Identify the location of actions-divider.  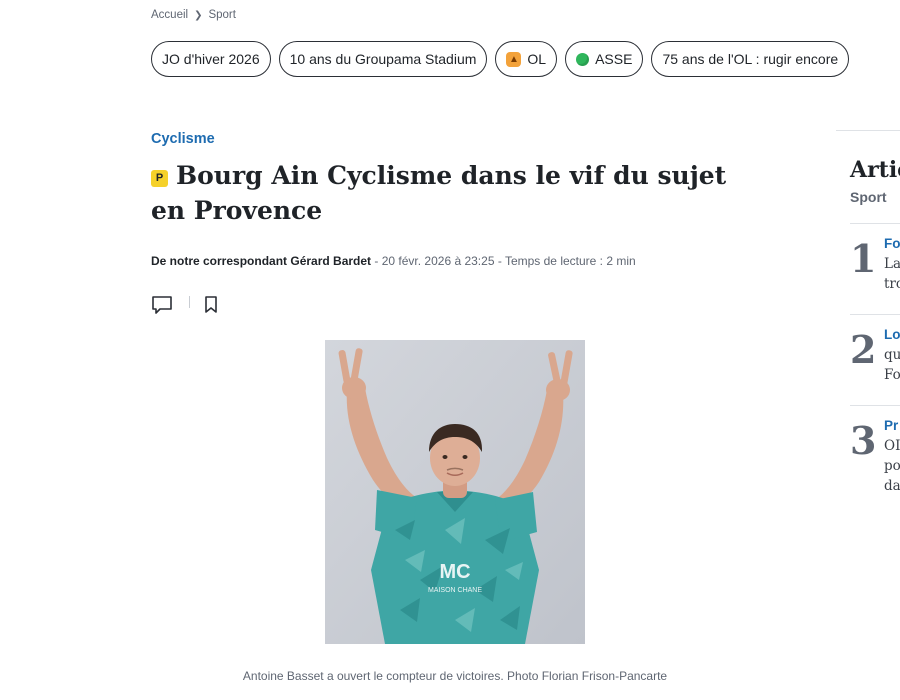
(189, 302).